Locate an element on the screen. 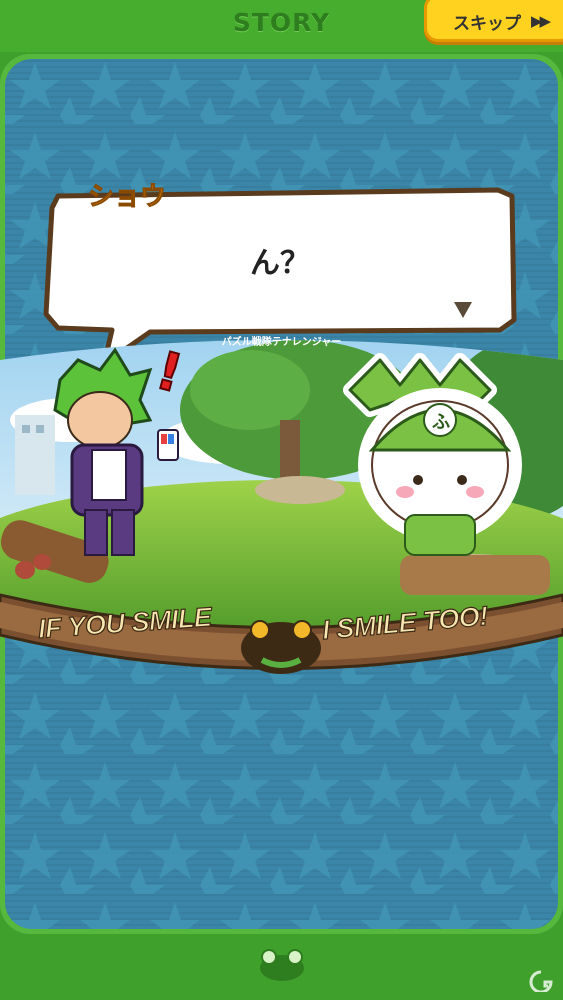  speaker-name: ショウ is located at coordinates (127, 197).